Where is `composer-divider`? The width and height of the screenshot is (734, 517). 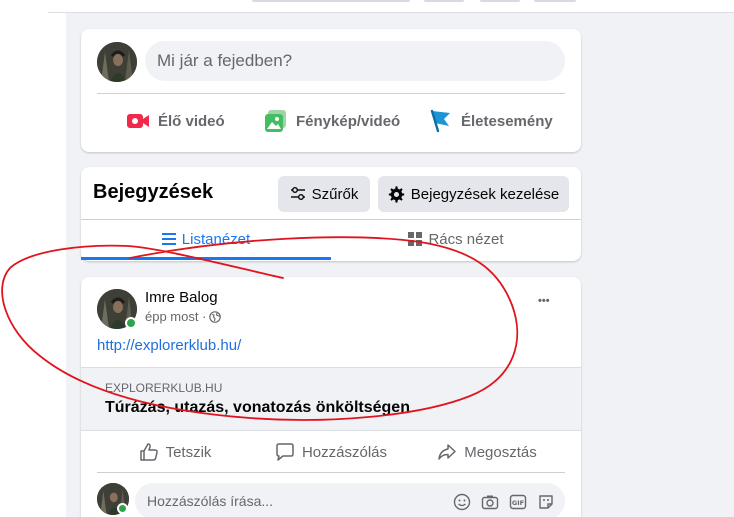 composer-divider is located at coordinates (331, 93).